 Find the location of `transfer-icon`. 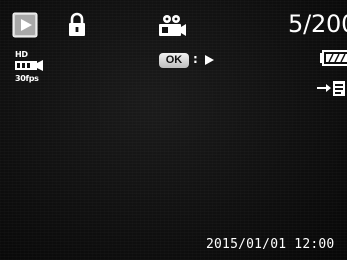

transfer-icon is located at coordinates (331, 88).